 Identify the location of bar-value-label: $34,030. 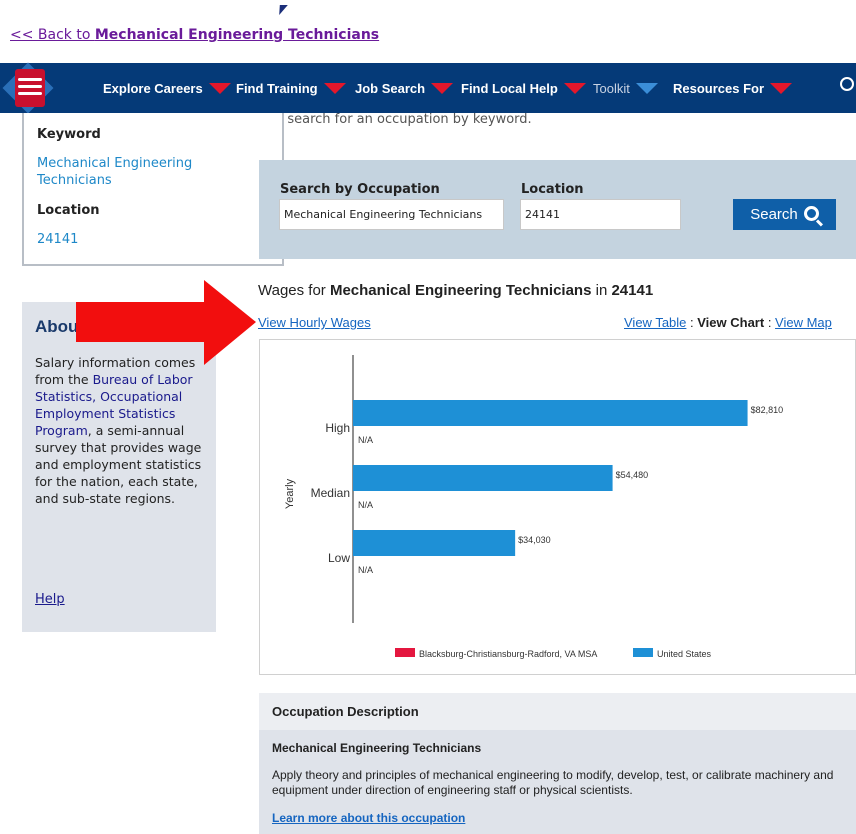
(534, 540).